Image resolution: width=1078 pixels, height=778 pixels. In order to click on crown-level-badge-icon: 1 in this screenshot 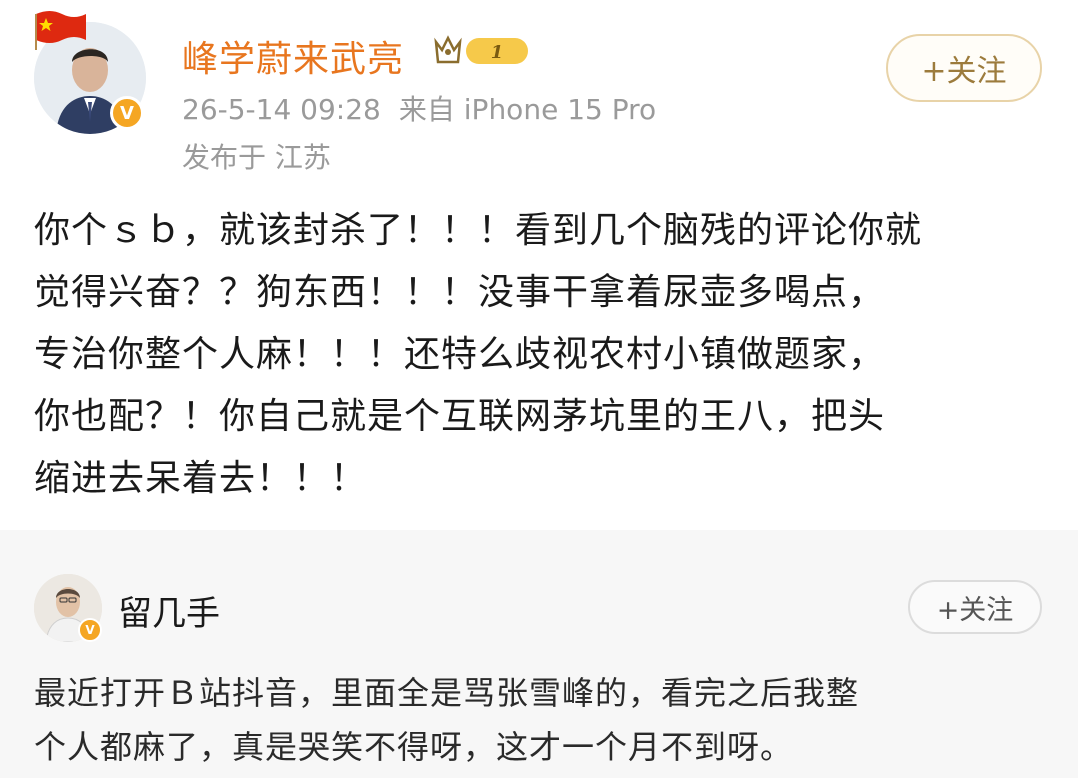, I will do `click(481, 49)`.